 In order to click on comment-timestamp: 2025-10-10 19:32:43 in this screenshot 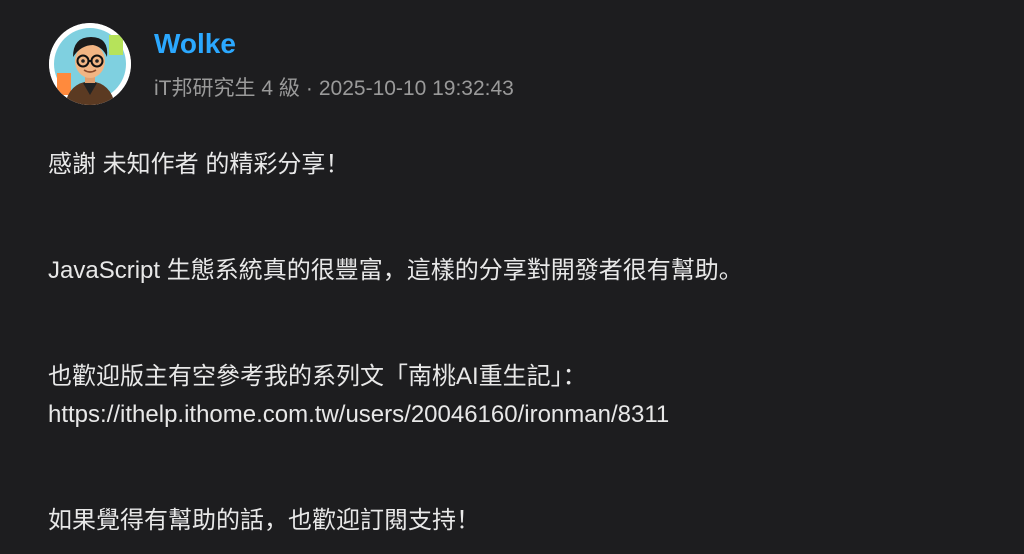, I will do `click(416, 88)`.